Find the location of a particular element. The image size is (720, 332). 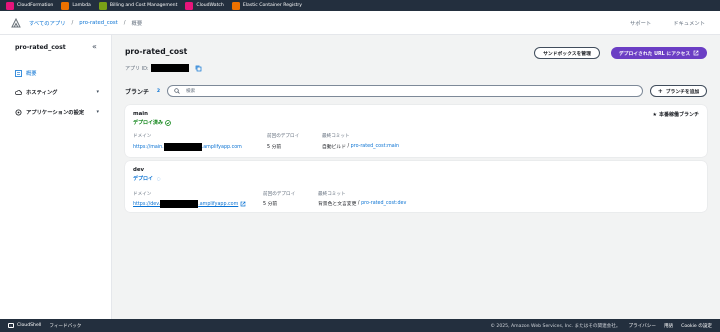

sidebar-item-label: ホスティング is located at coordinates (42, 93).